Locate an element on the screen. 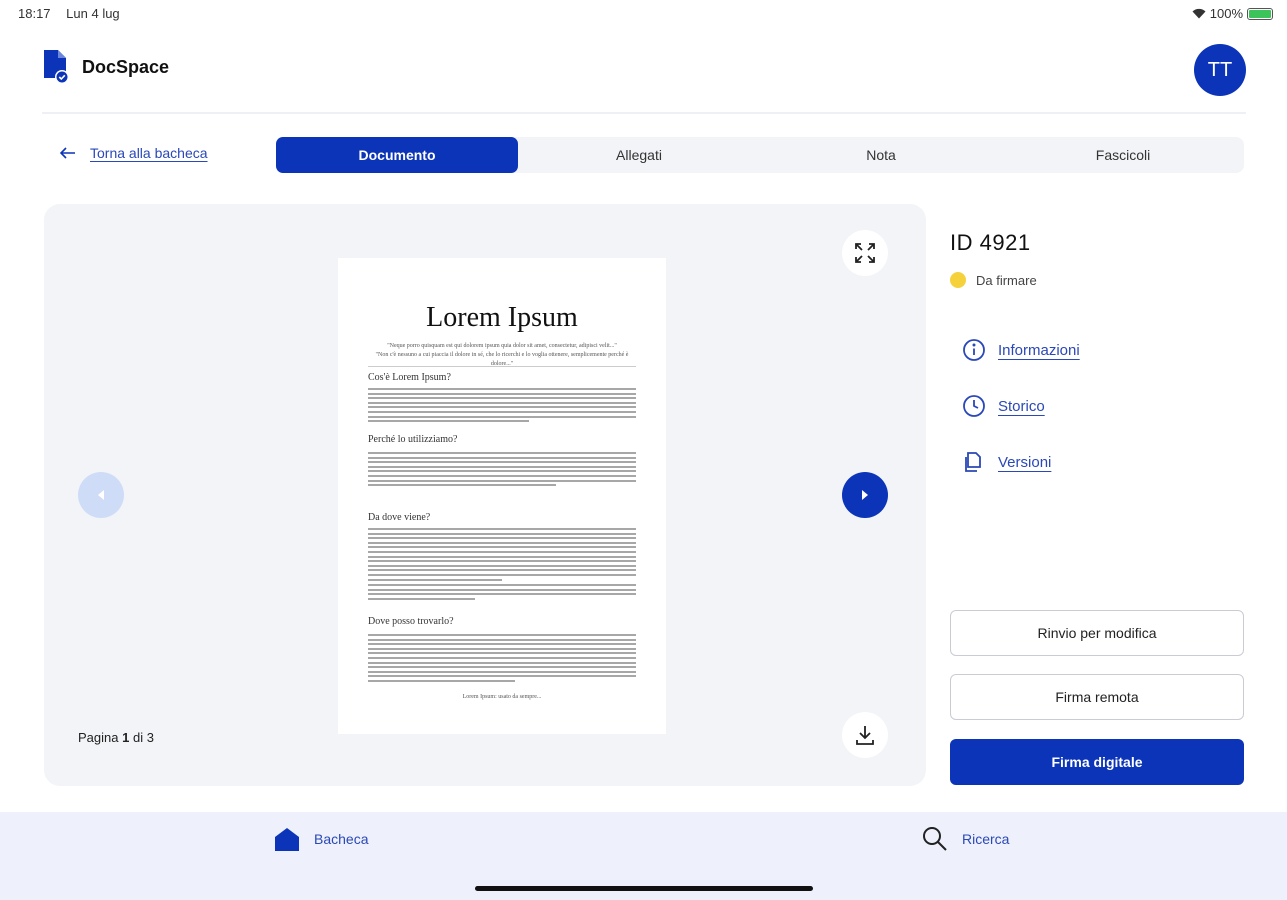  bottom-navigation: Bacheca Ricerca is located at coordinates (643, 856).